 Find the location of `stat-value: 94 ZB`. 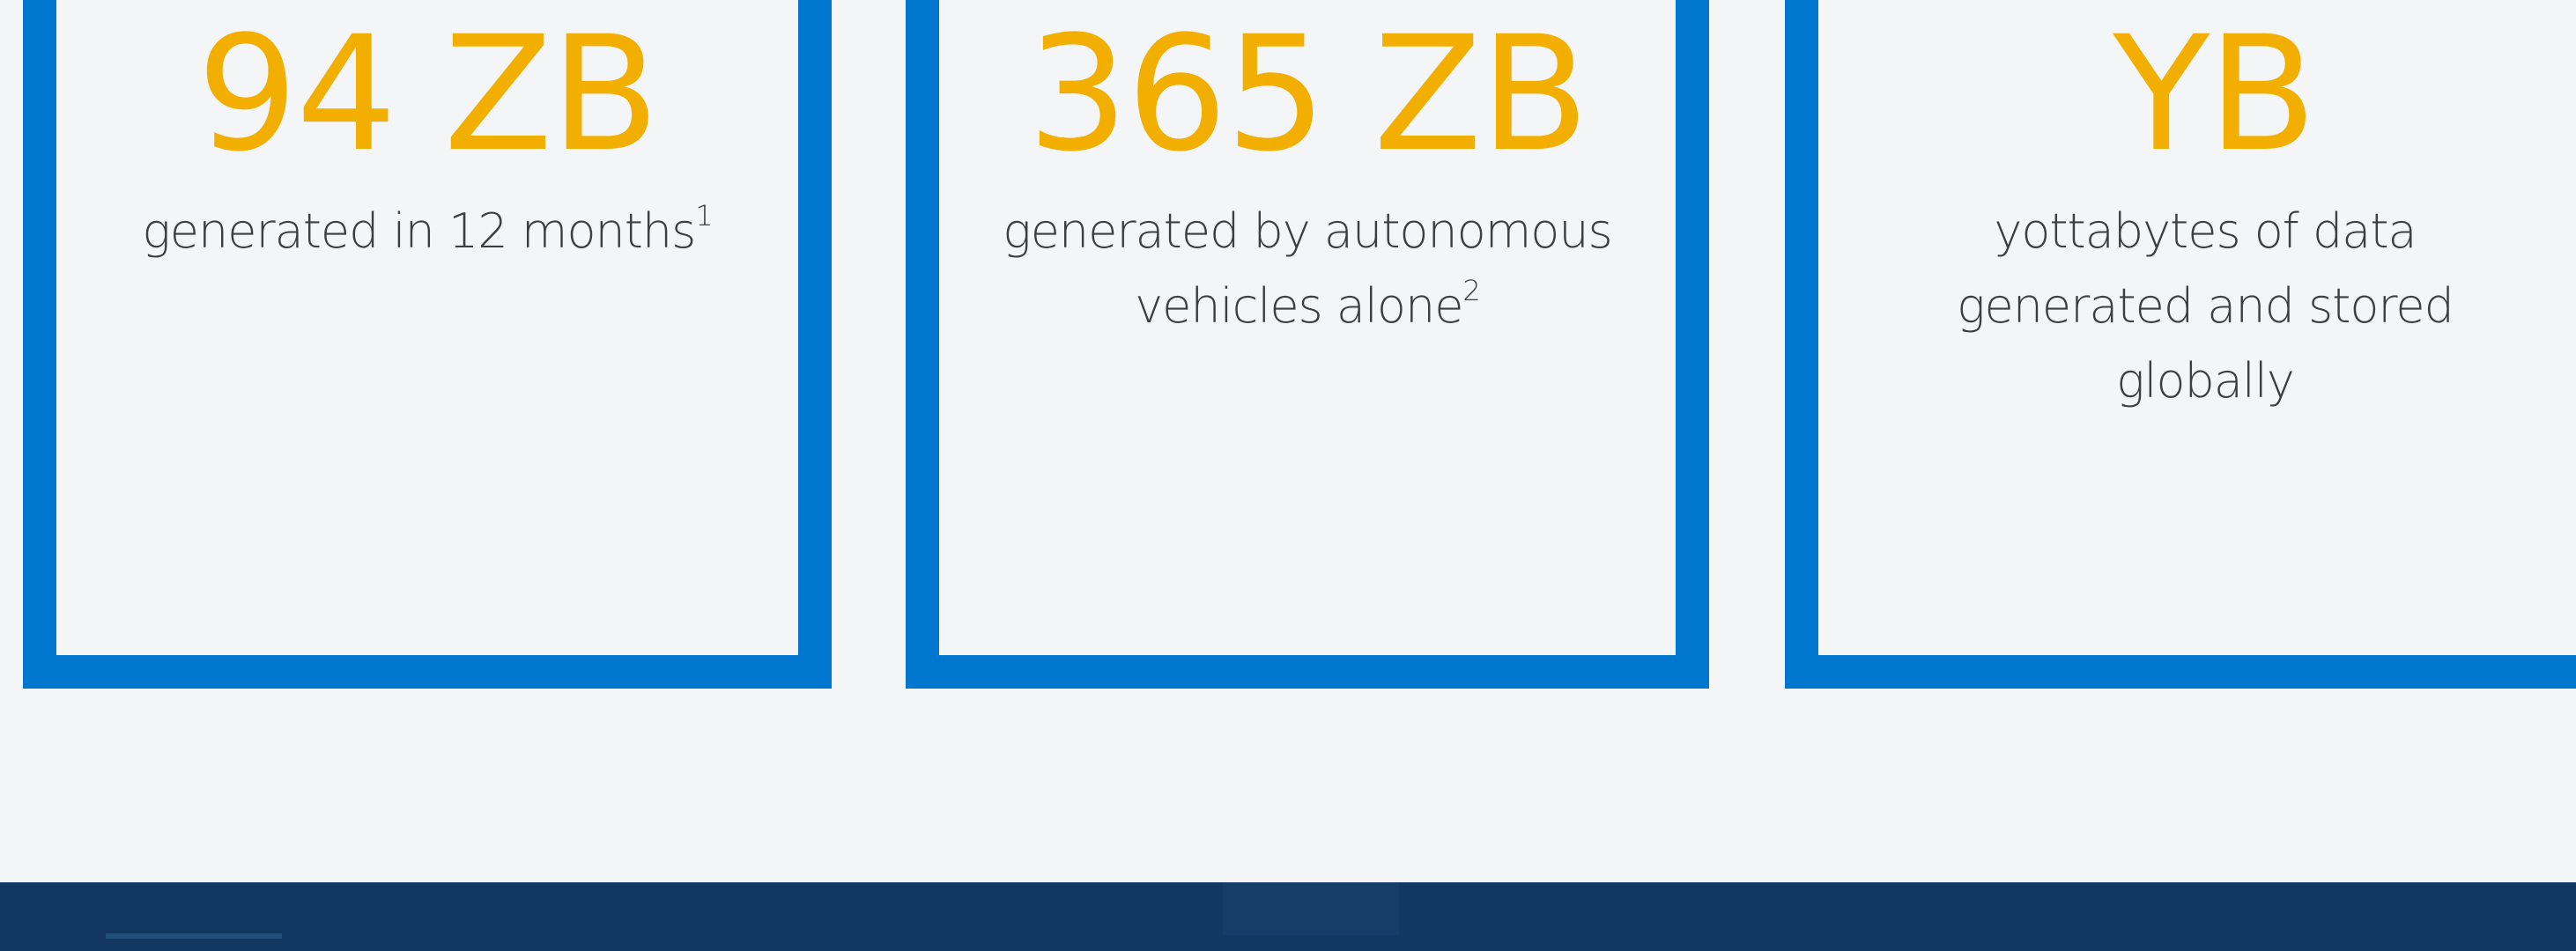

stat-value: 94 ZB is located at coordinates (428, 95).